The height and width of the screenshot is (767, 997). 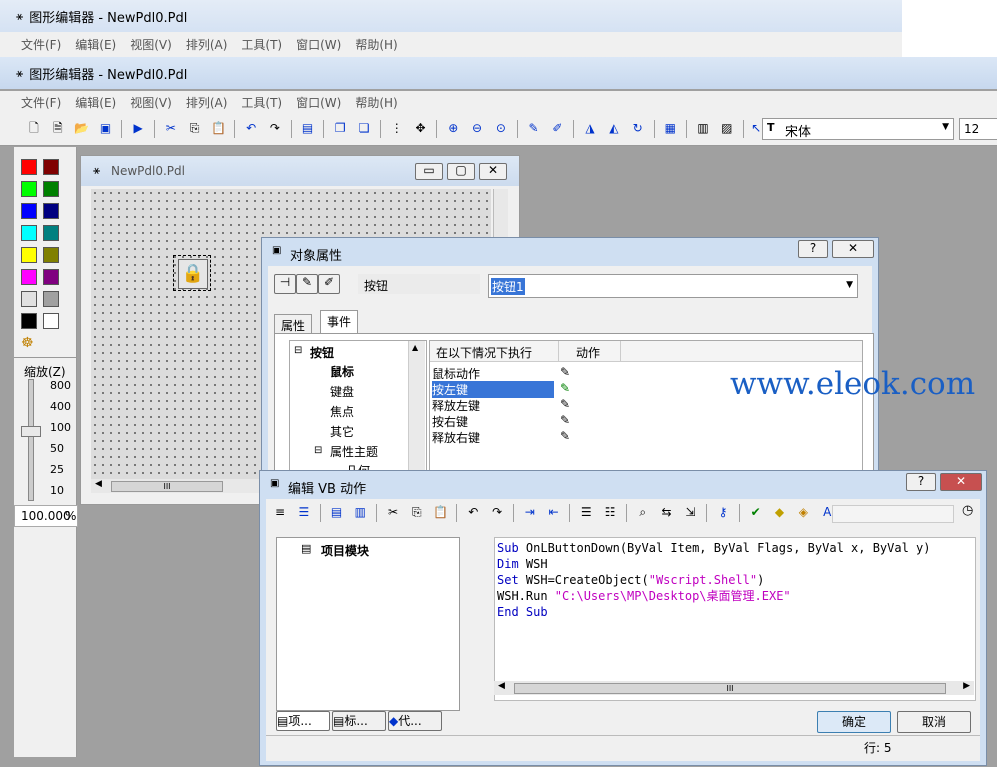 What do you see at coordinates (342, 391) in the screenshot?
I see `tree-item-keyboard: 键盘` at bounding box center [342, 391].